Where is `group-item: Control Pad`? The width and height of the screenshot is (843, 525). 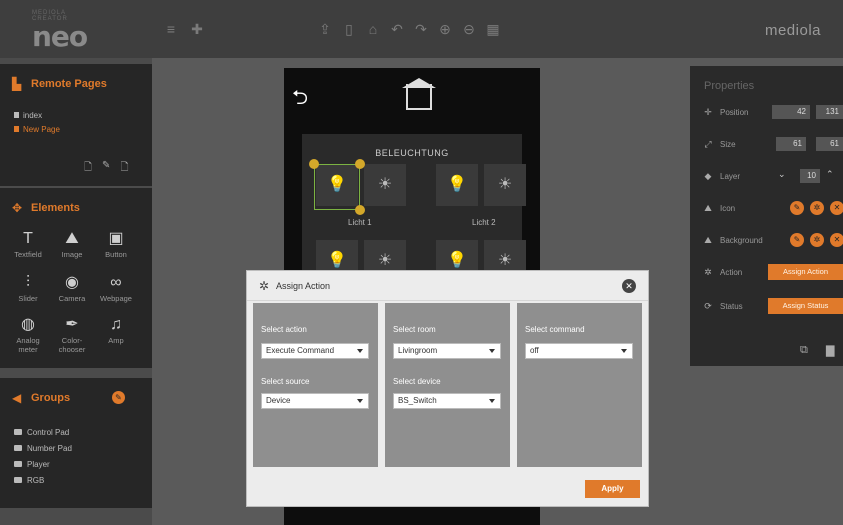
group-item: Control Pad is located at coordinates (43, 432).